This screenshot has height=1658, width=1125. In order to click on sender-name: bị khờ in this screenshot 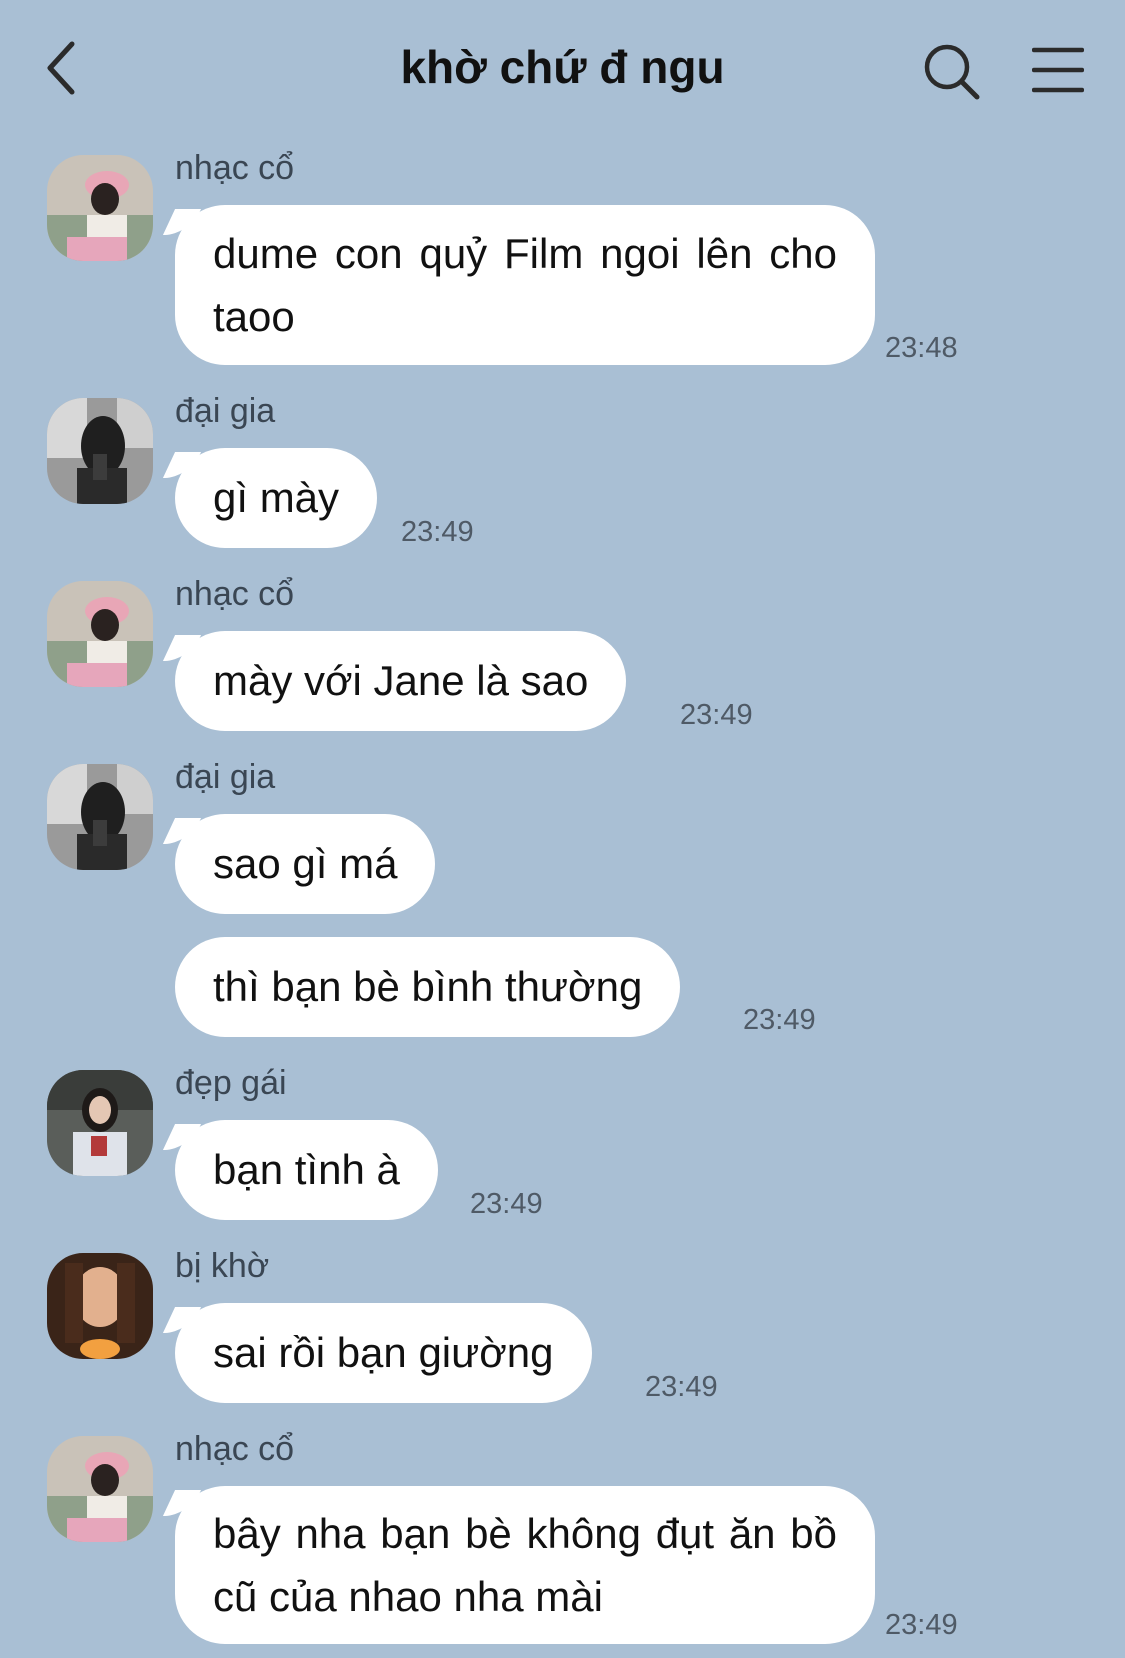, I will do `click(222, 1266)`.